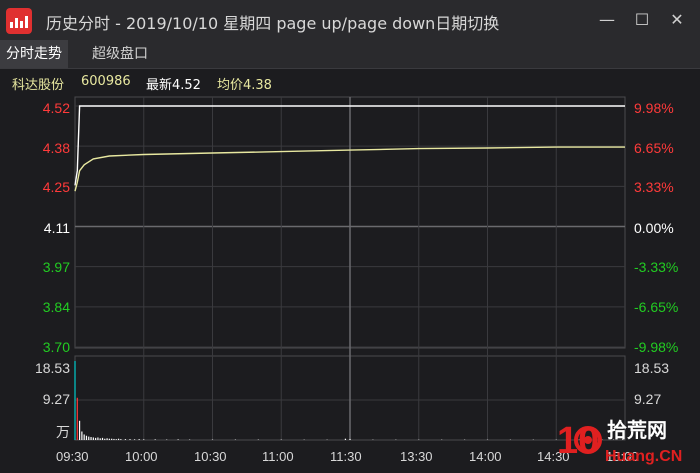  I want to click on tab-bar: 分时走势 超级盘口, so click(350, 54).